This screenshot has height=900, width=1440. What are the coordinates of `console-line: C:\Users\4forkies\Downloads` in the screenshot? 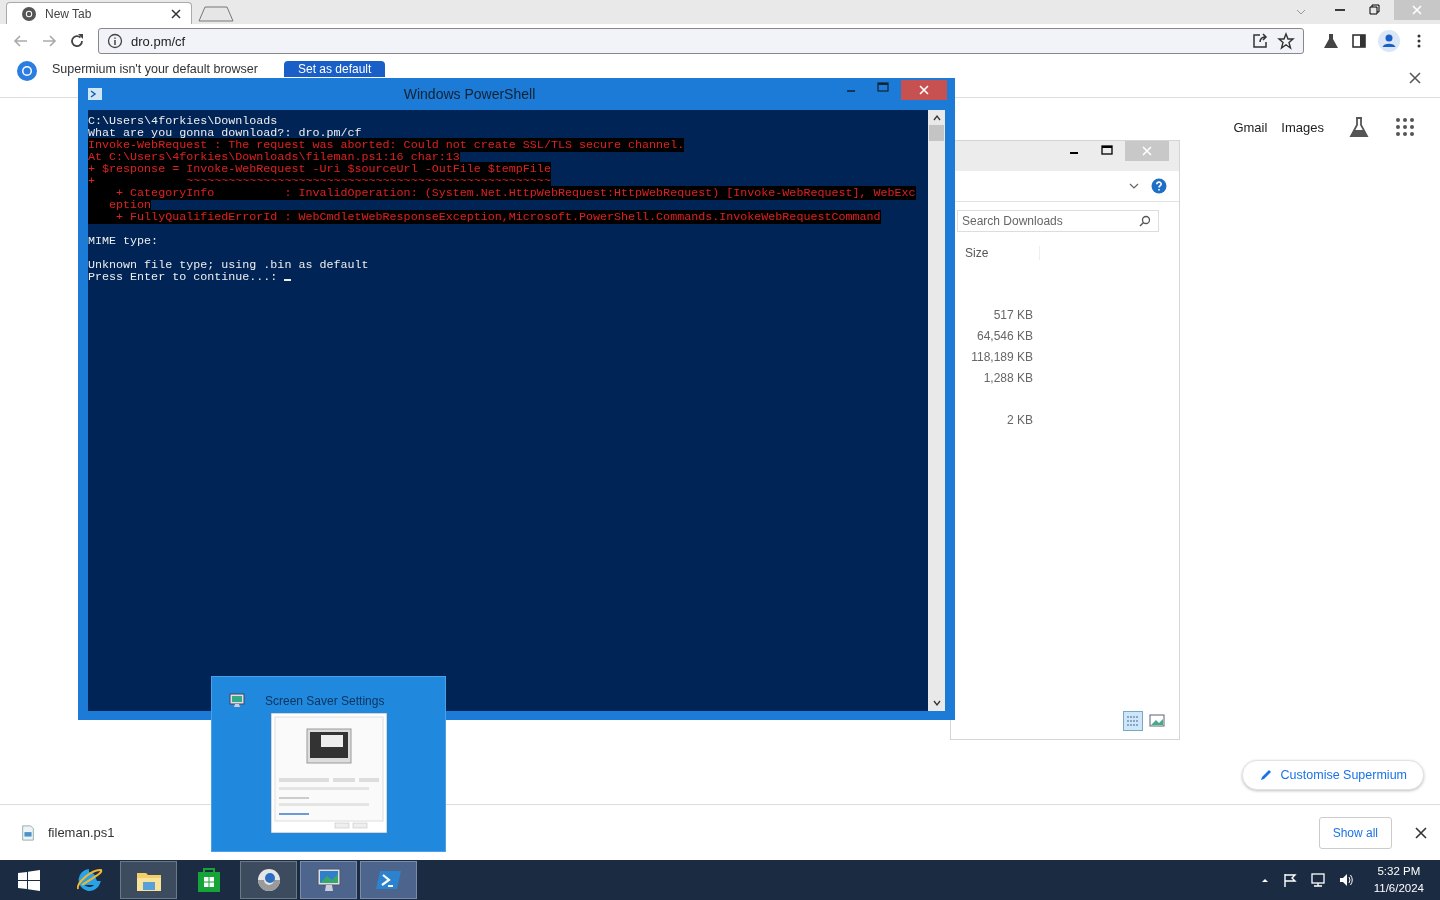 It's located at (183, 121).